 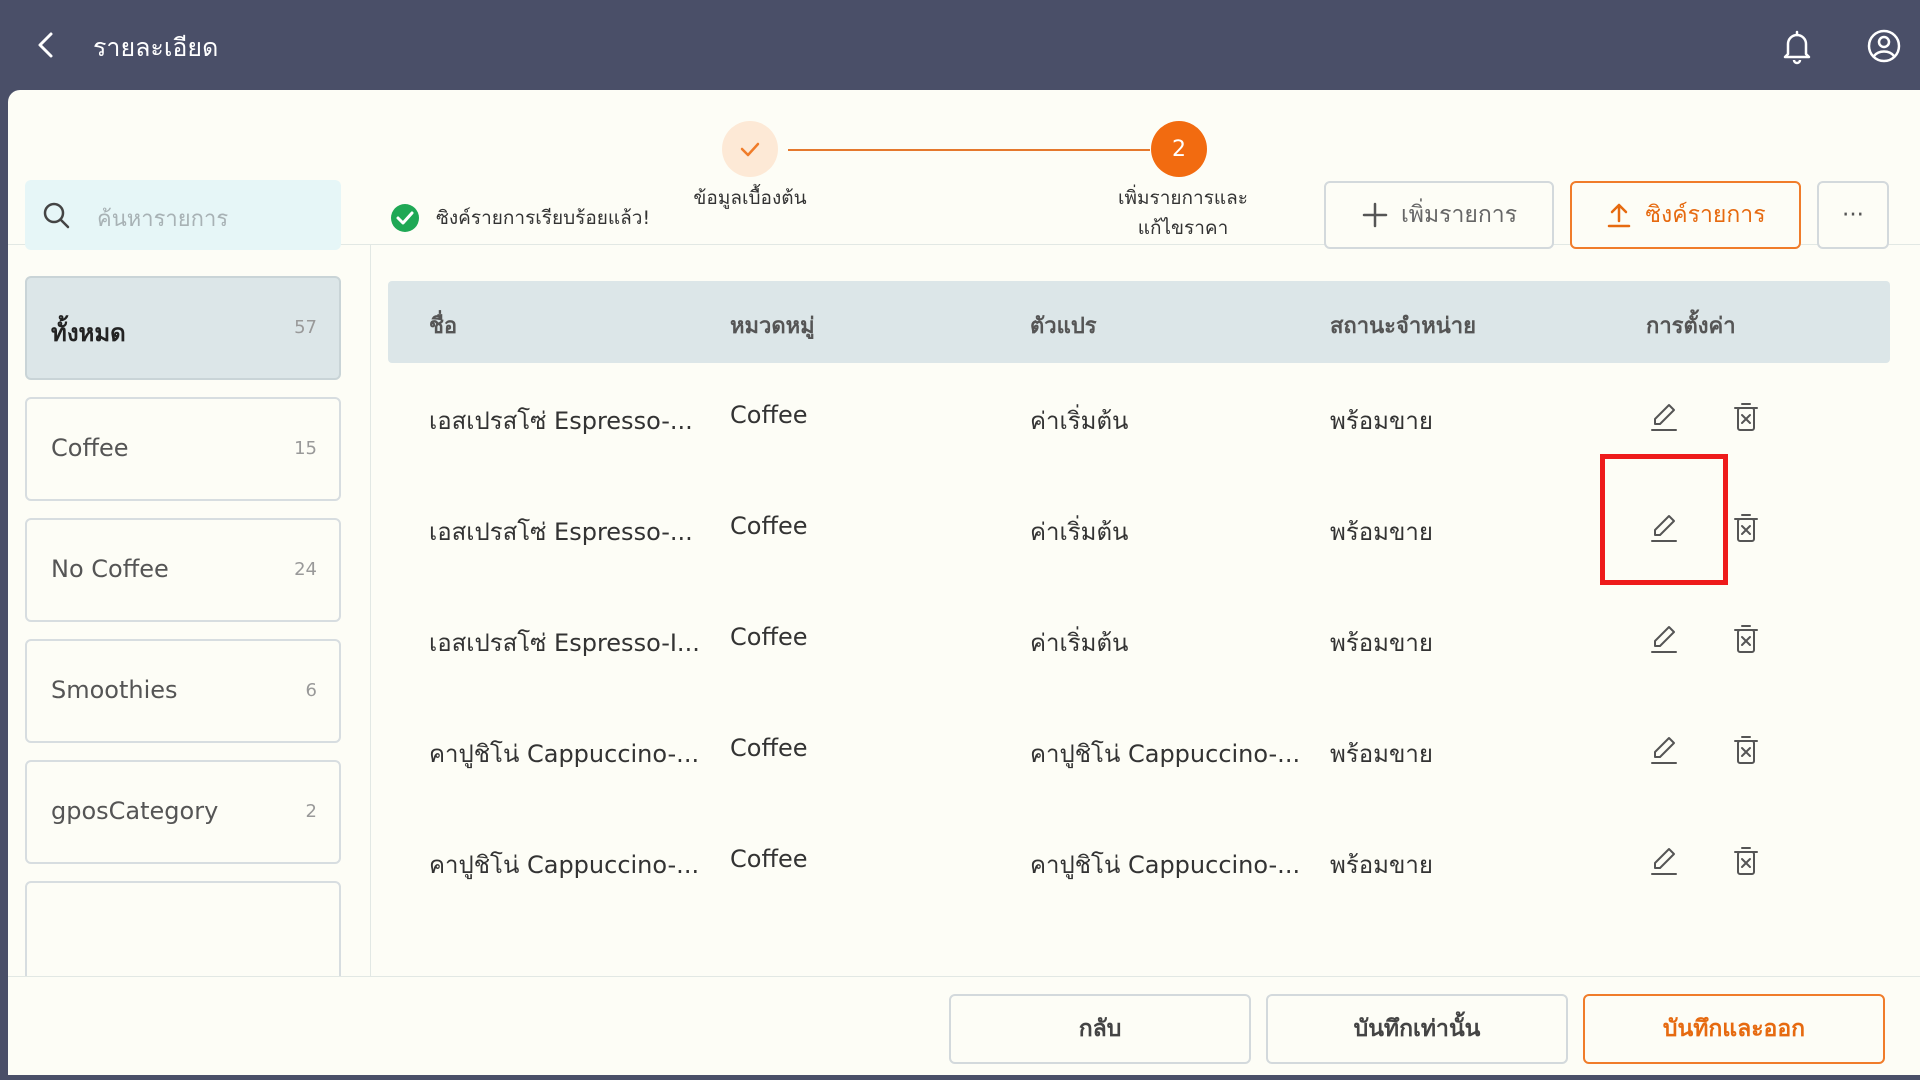 I want to click on step1-label: ข้อมูลเบื้องต้น, so click(x=750, y=198).